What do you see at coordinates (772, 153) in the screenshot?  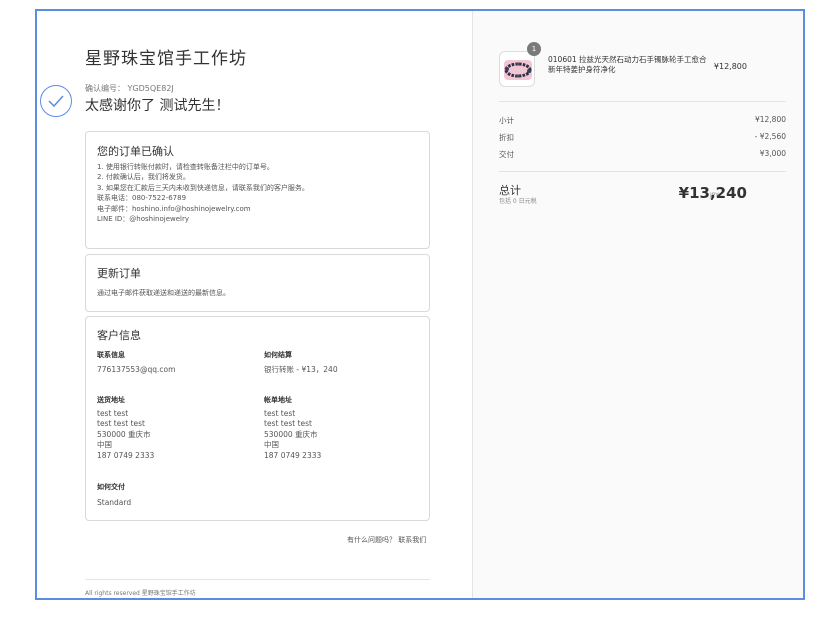 I see `shipping-fee-amount: ¥3,000` at bounding box center [772, 153].